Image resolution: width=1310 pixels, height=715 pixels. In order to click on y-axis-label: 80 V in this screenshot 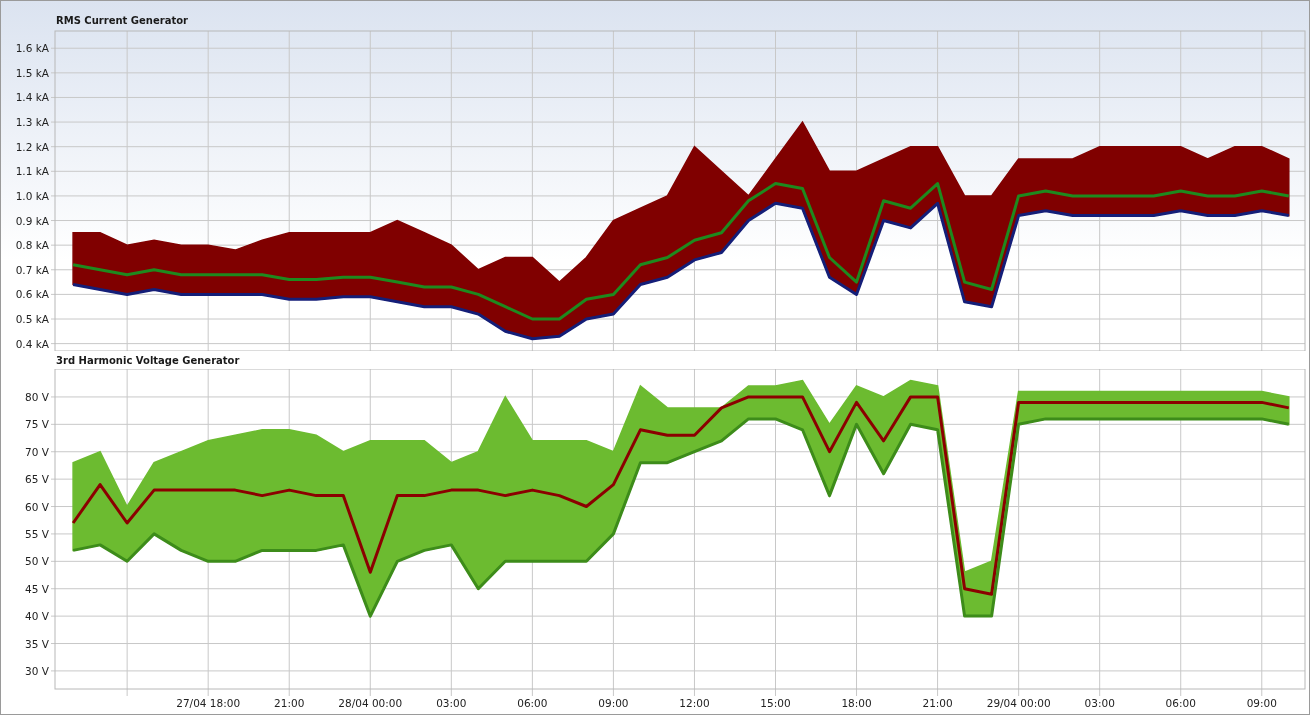, I will do `click(37, 396)`.